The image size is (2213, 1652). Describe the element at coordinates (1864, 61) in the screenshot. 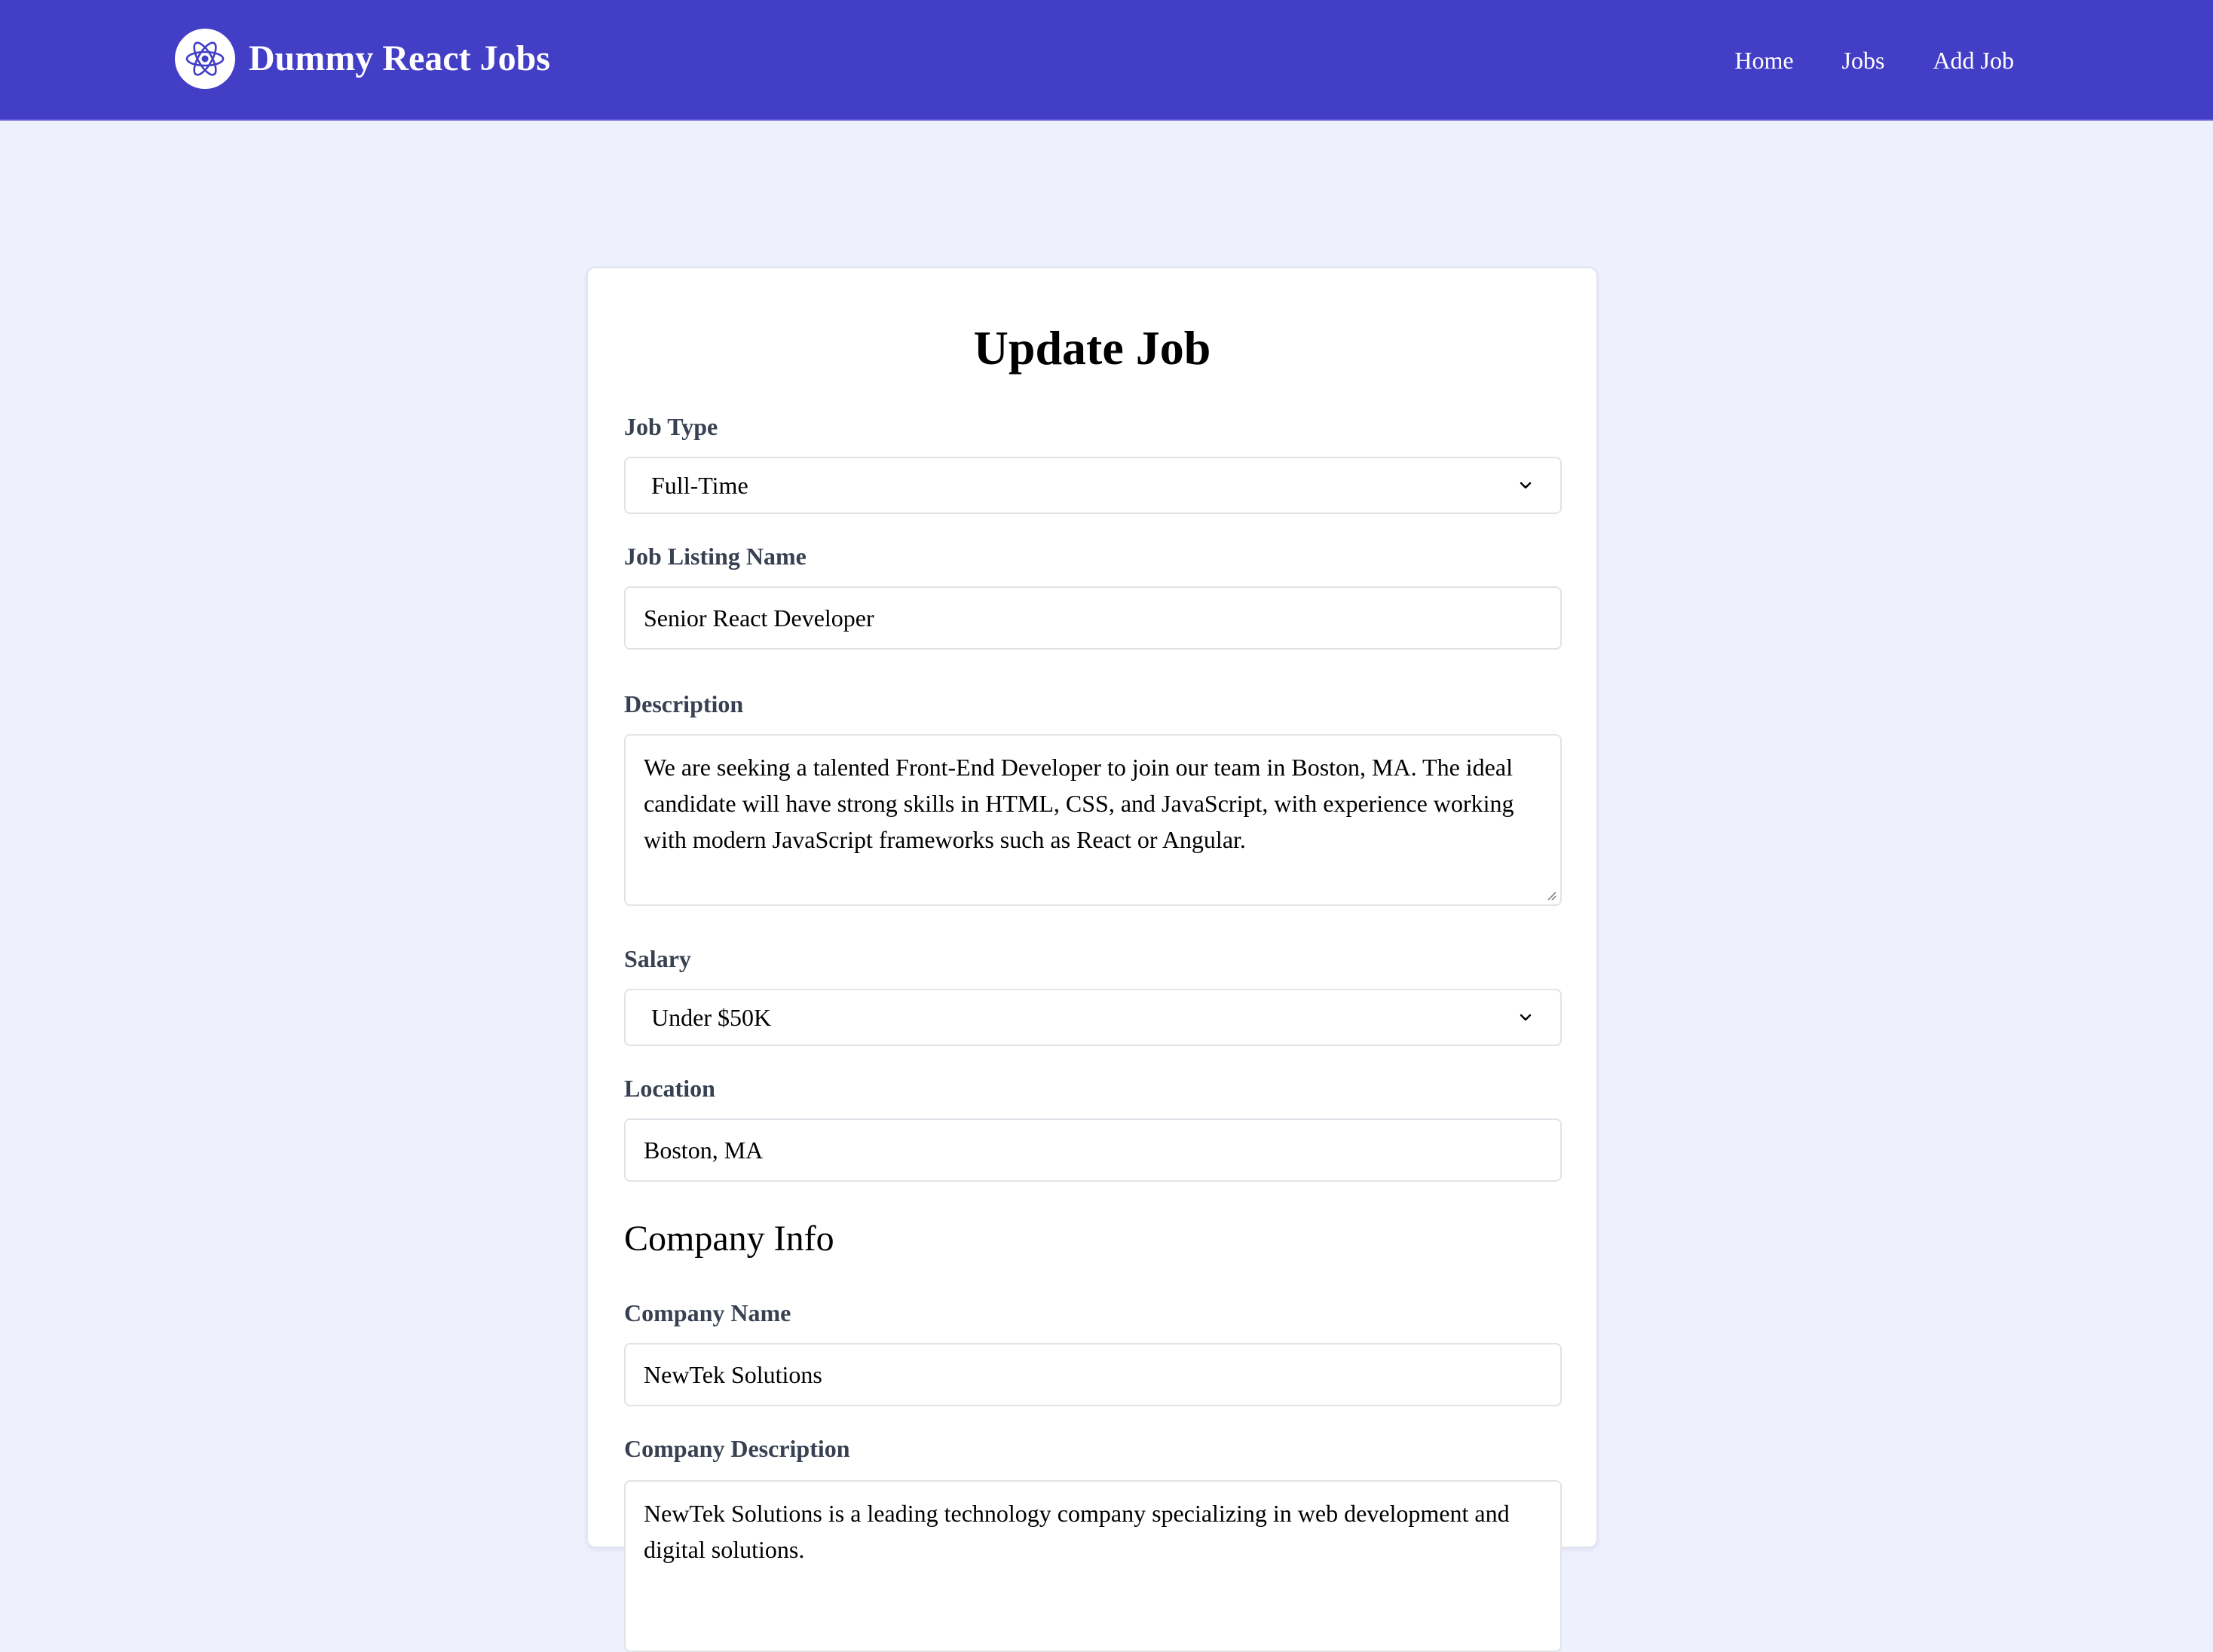

I see `nav-link-jobs: Jobs` at that location.